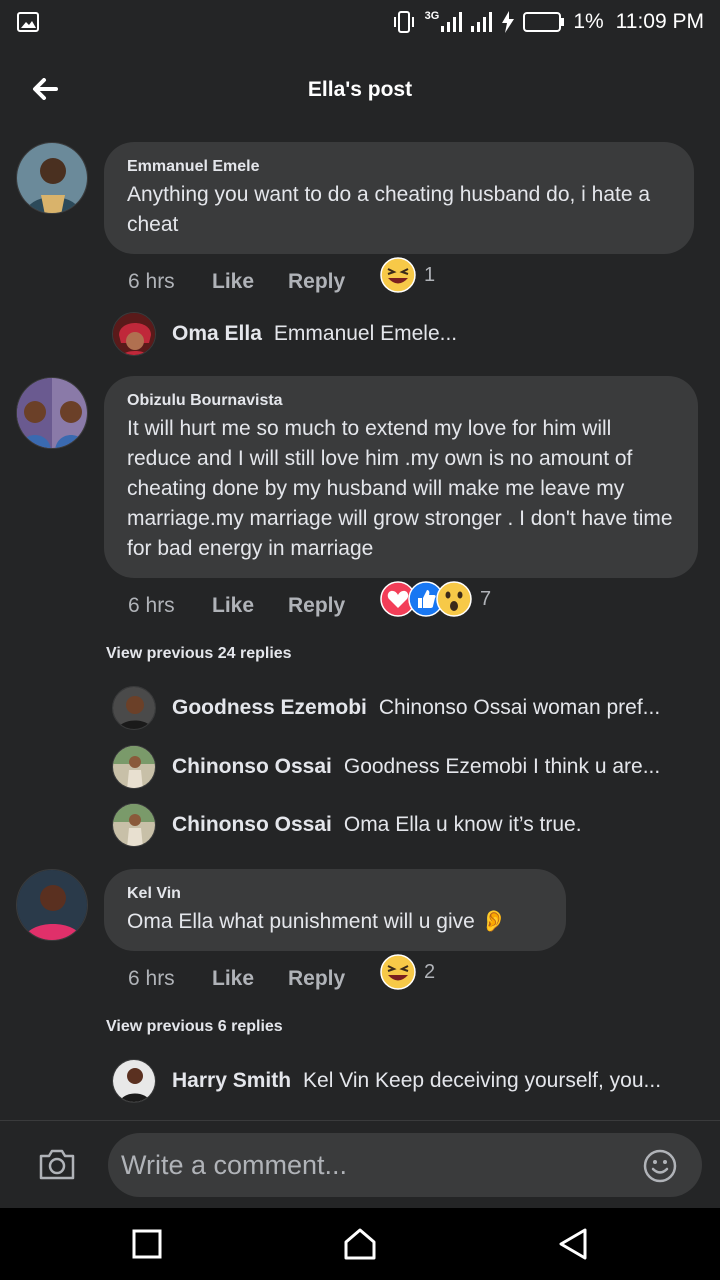  Describe the element at coordinates (398, 167) in the screenshot. I see `comment-author: Emmanuel Emele` at that location.